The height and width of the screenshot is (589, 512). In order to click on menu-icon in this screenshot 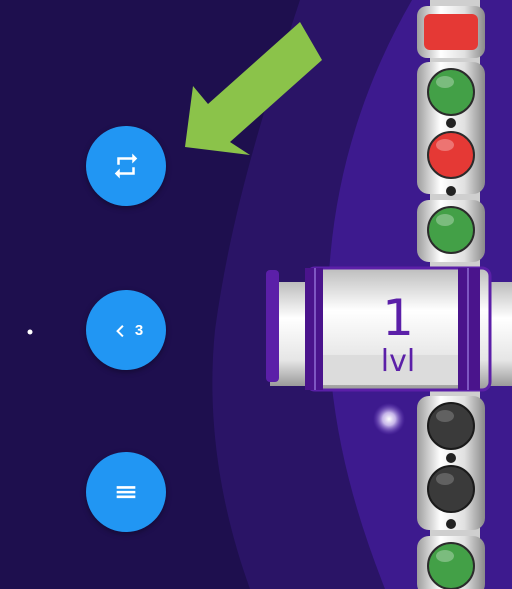, I will do `click(126, 492)`.